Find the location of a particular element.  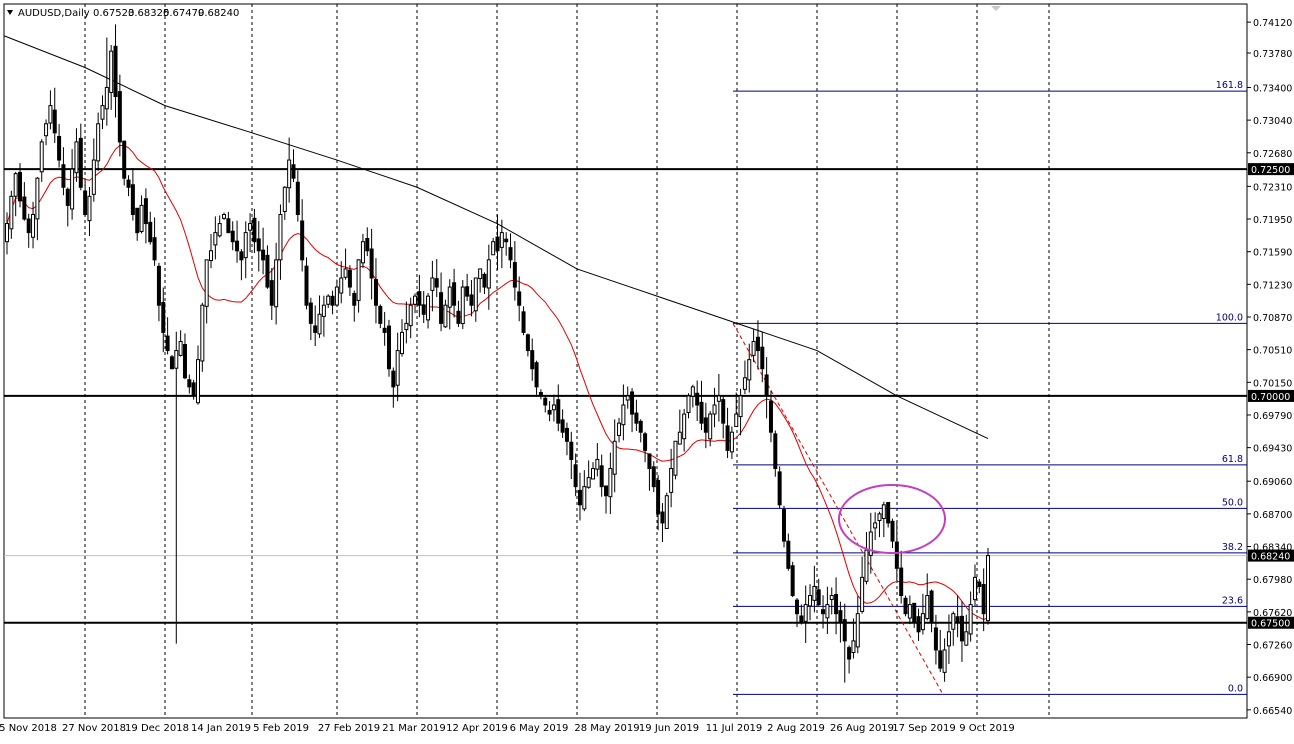

y-tick-label: 0.70870 is located at coordinates (1272, 318).